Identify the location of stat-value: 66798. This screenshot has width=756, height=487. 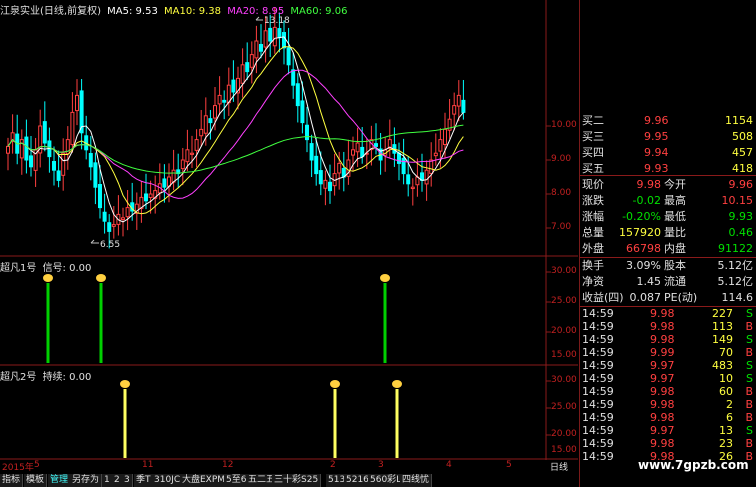
(643, 248).